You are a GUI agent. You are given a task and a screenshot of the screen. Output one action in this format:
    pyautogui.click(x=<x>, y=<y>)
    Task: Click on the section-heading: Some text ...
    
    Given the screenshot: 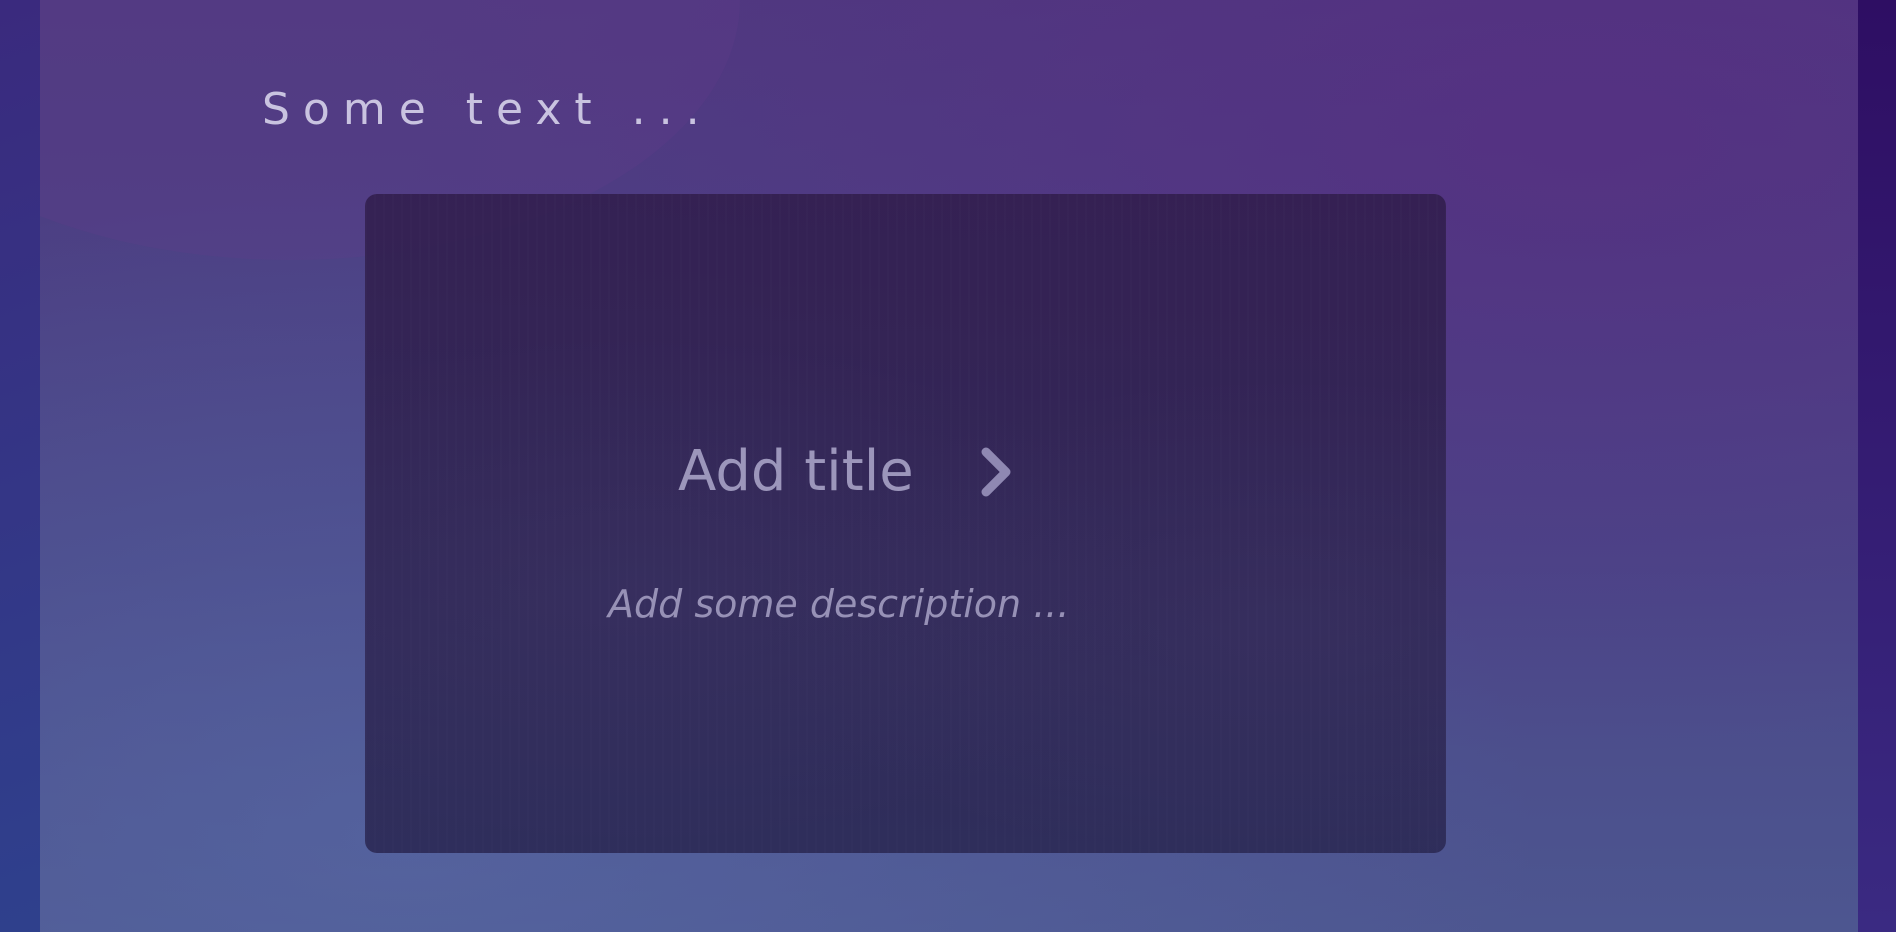 What is the action you would take?
    pyautogui.click(x=487, y=109)
    